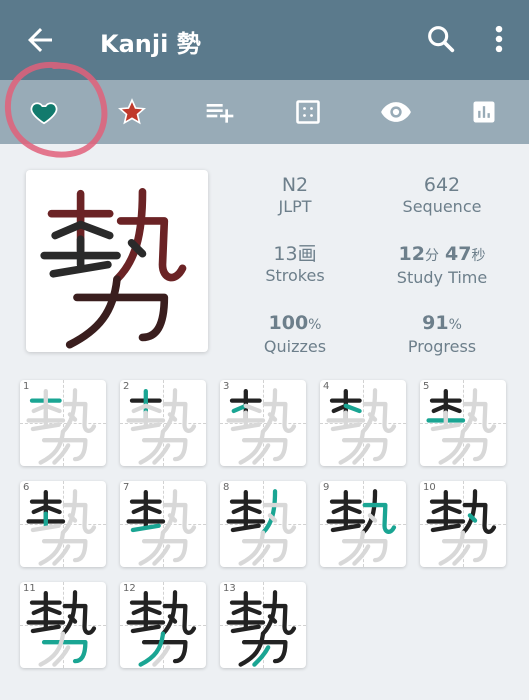 This screenshot has height=700, width=529. Describe the element at coordinates (150, 44) in the screenshot. I see `page-title: Kanji 勢` at that location.